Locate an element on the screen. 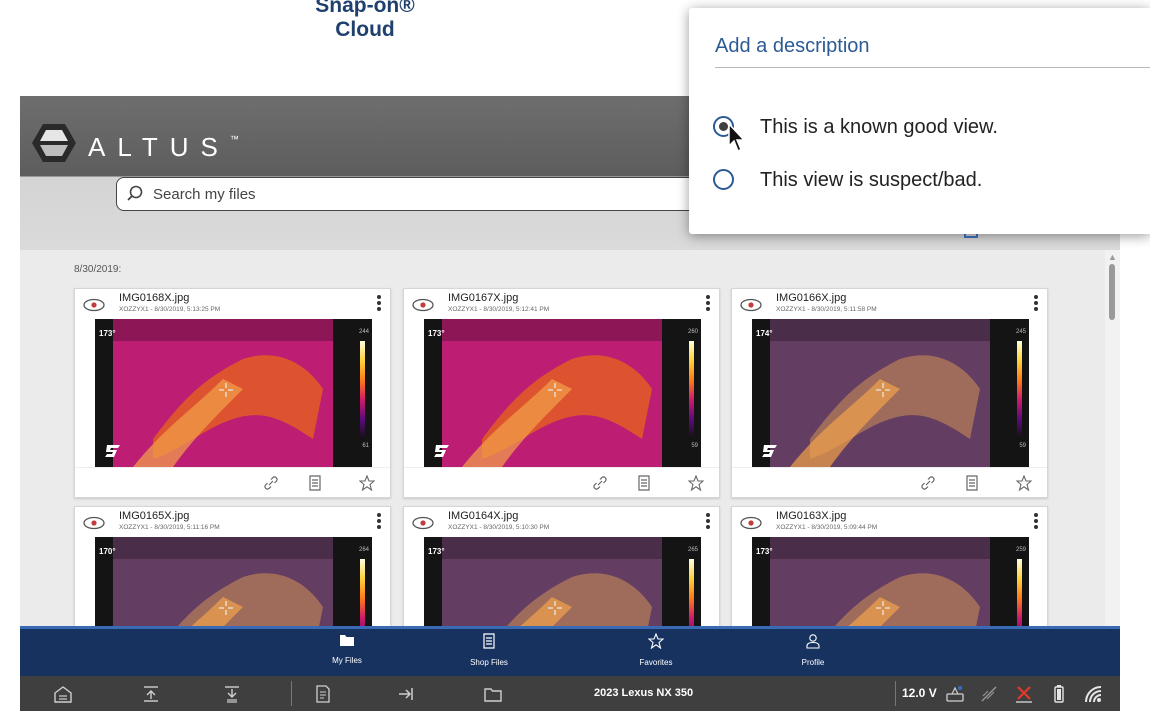 Image resolution: width=1150 pixels, height=711 pixels. thermal-image: 174° 245 59 is located at coordinates (890, 393).